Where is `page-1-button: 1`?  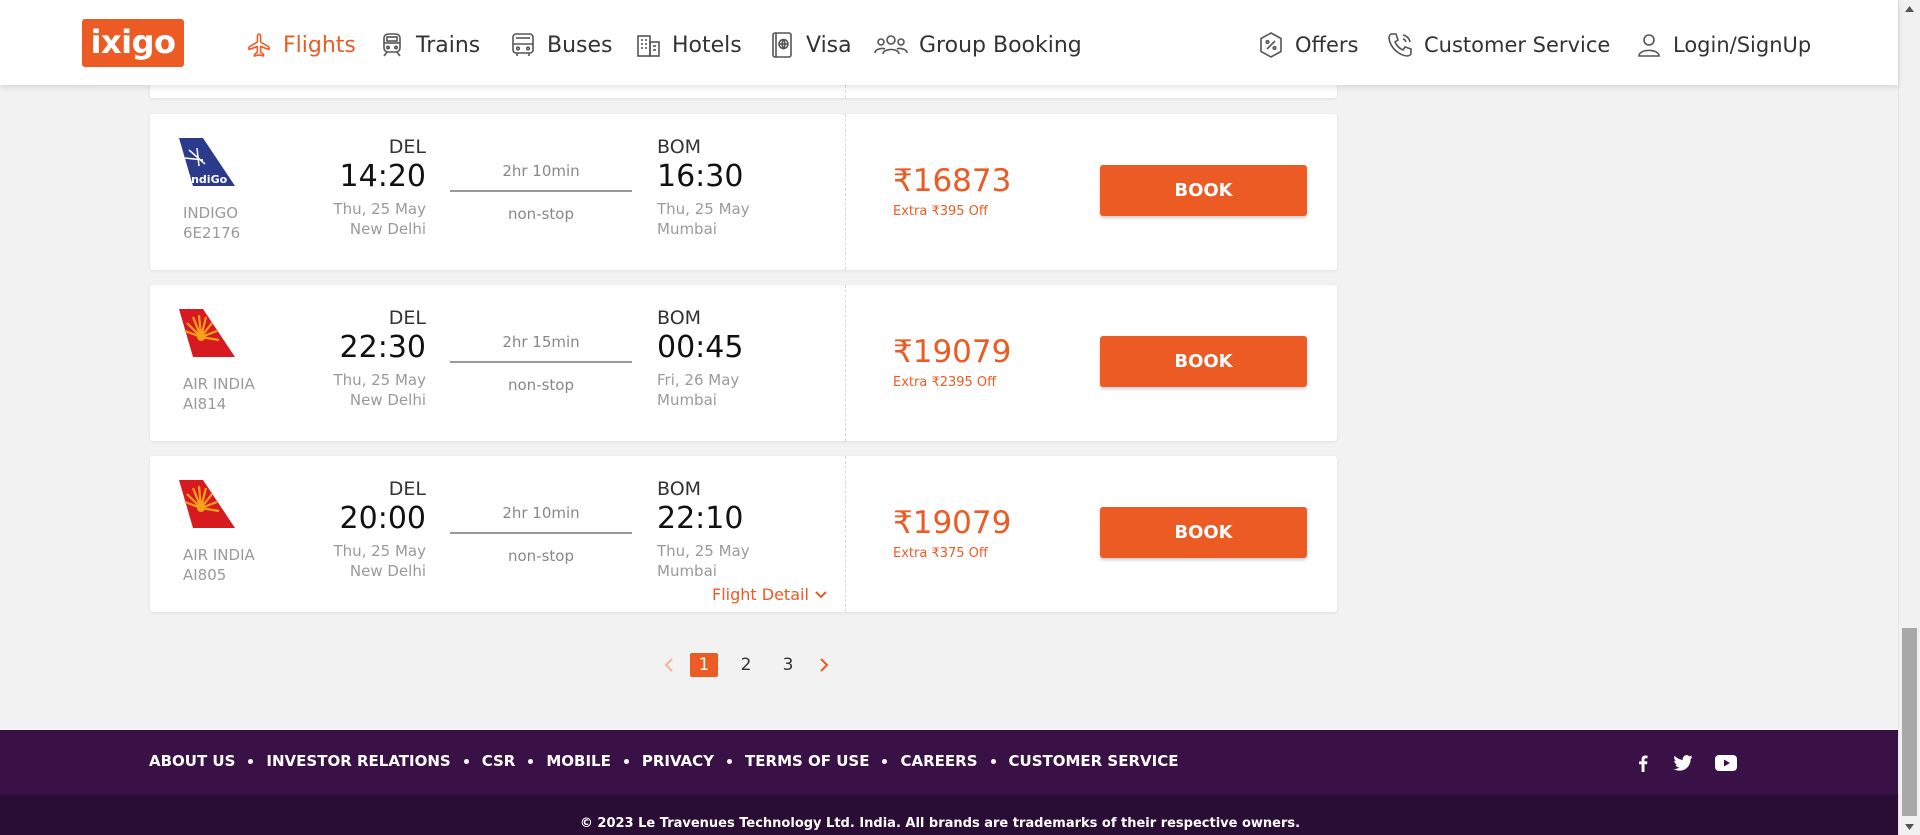
page-1-button: 1 is located at coordinates (704, 665).